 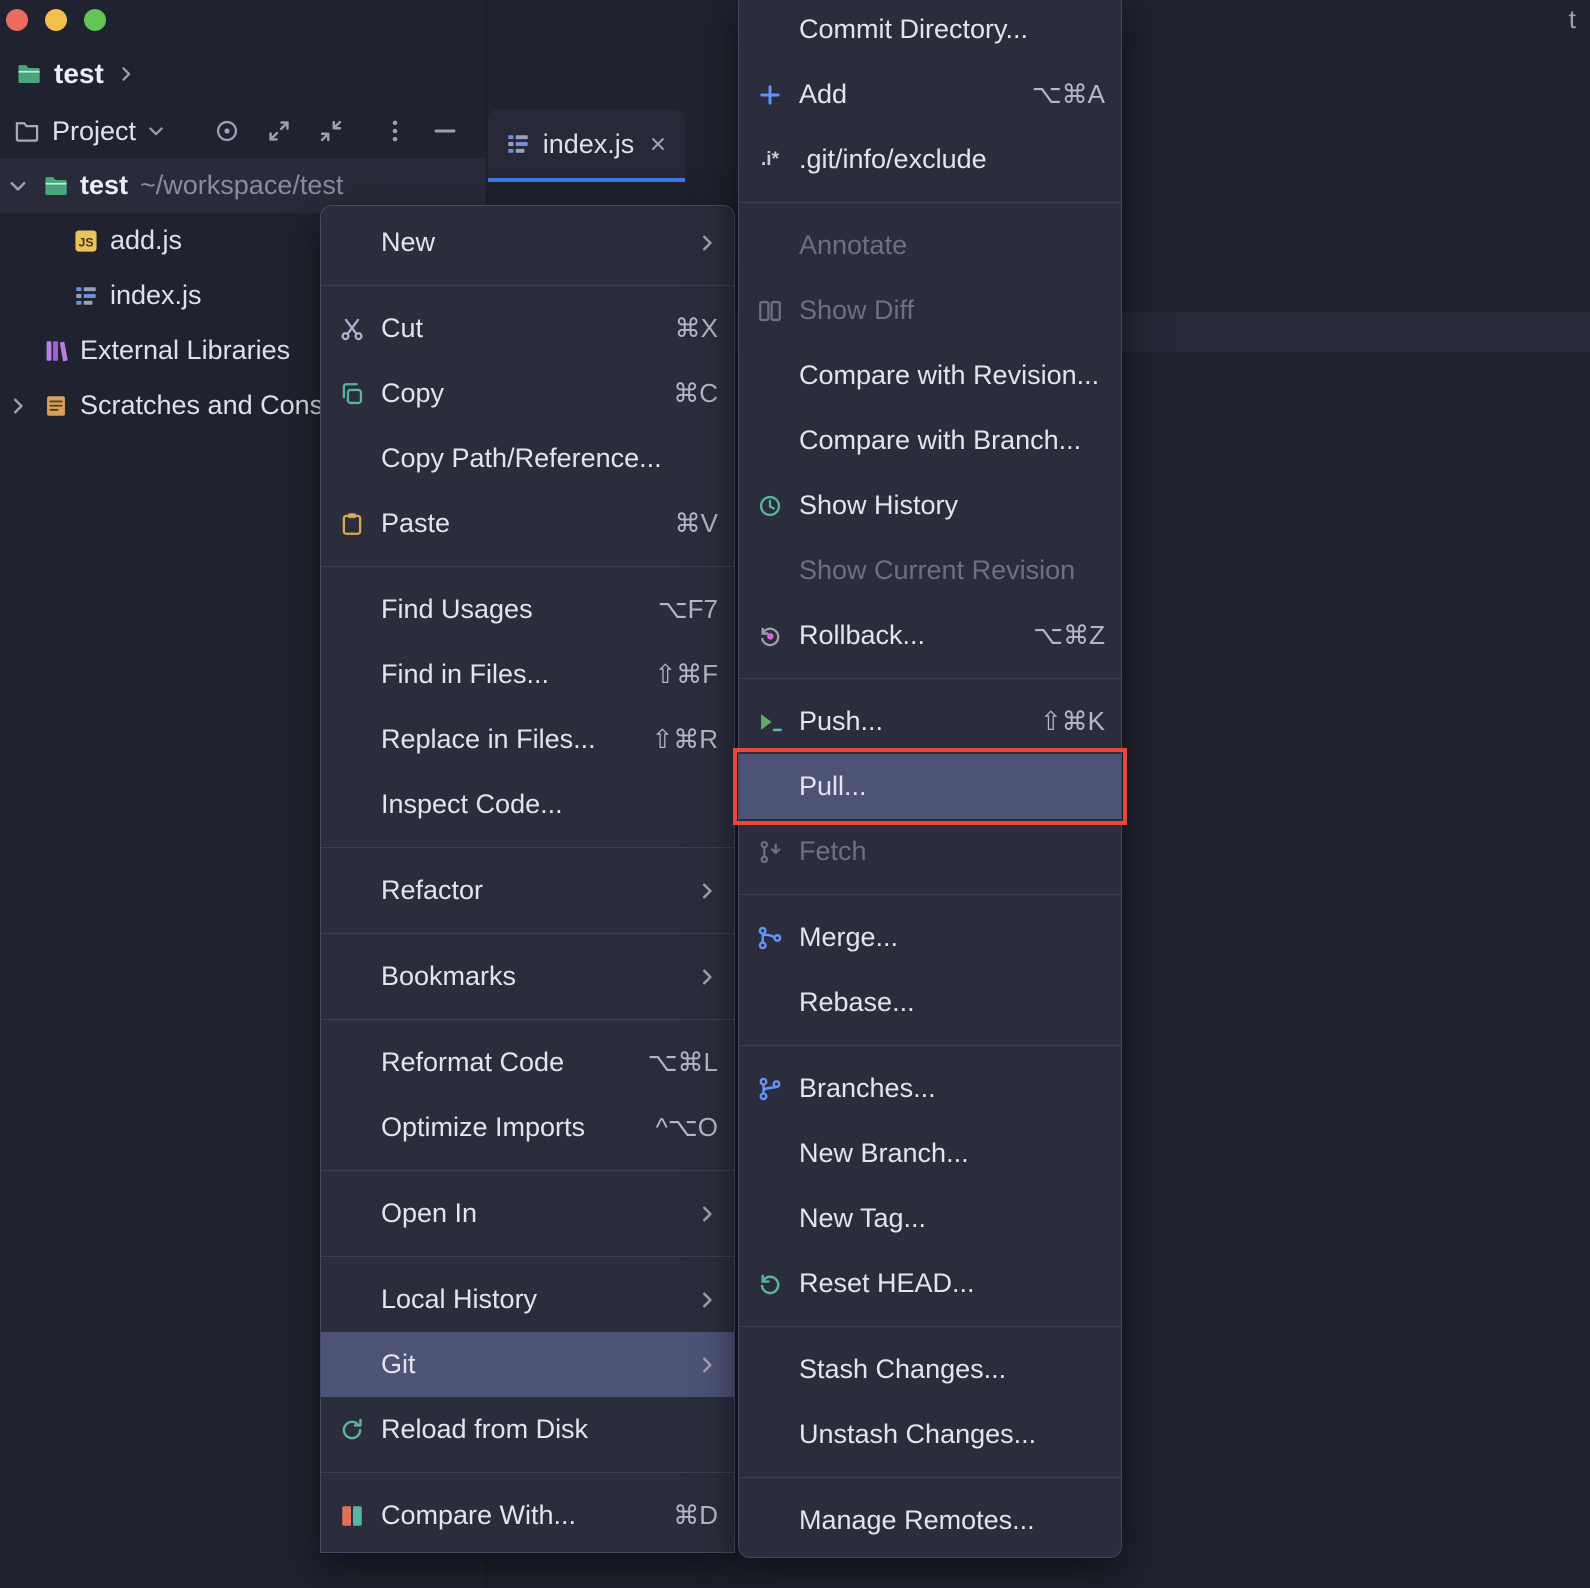 What do you see at coordinates (527, 674) in the screenshot?
I see `context-menu-item-find-in-files: Find in Files... ⇧⌘F` at bounding box center [527, 674].